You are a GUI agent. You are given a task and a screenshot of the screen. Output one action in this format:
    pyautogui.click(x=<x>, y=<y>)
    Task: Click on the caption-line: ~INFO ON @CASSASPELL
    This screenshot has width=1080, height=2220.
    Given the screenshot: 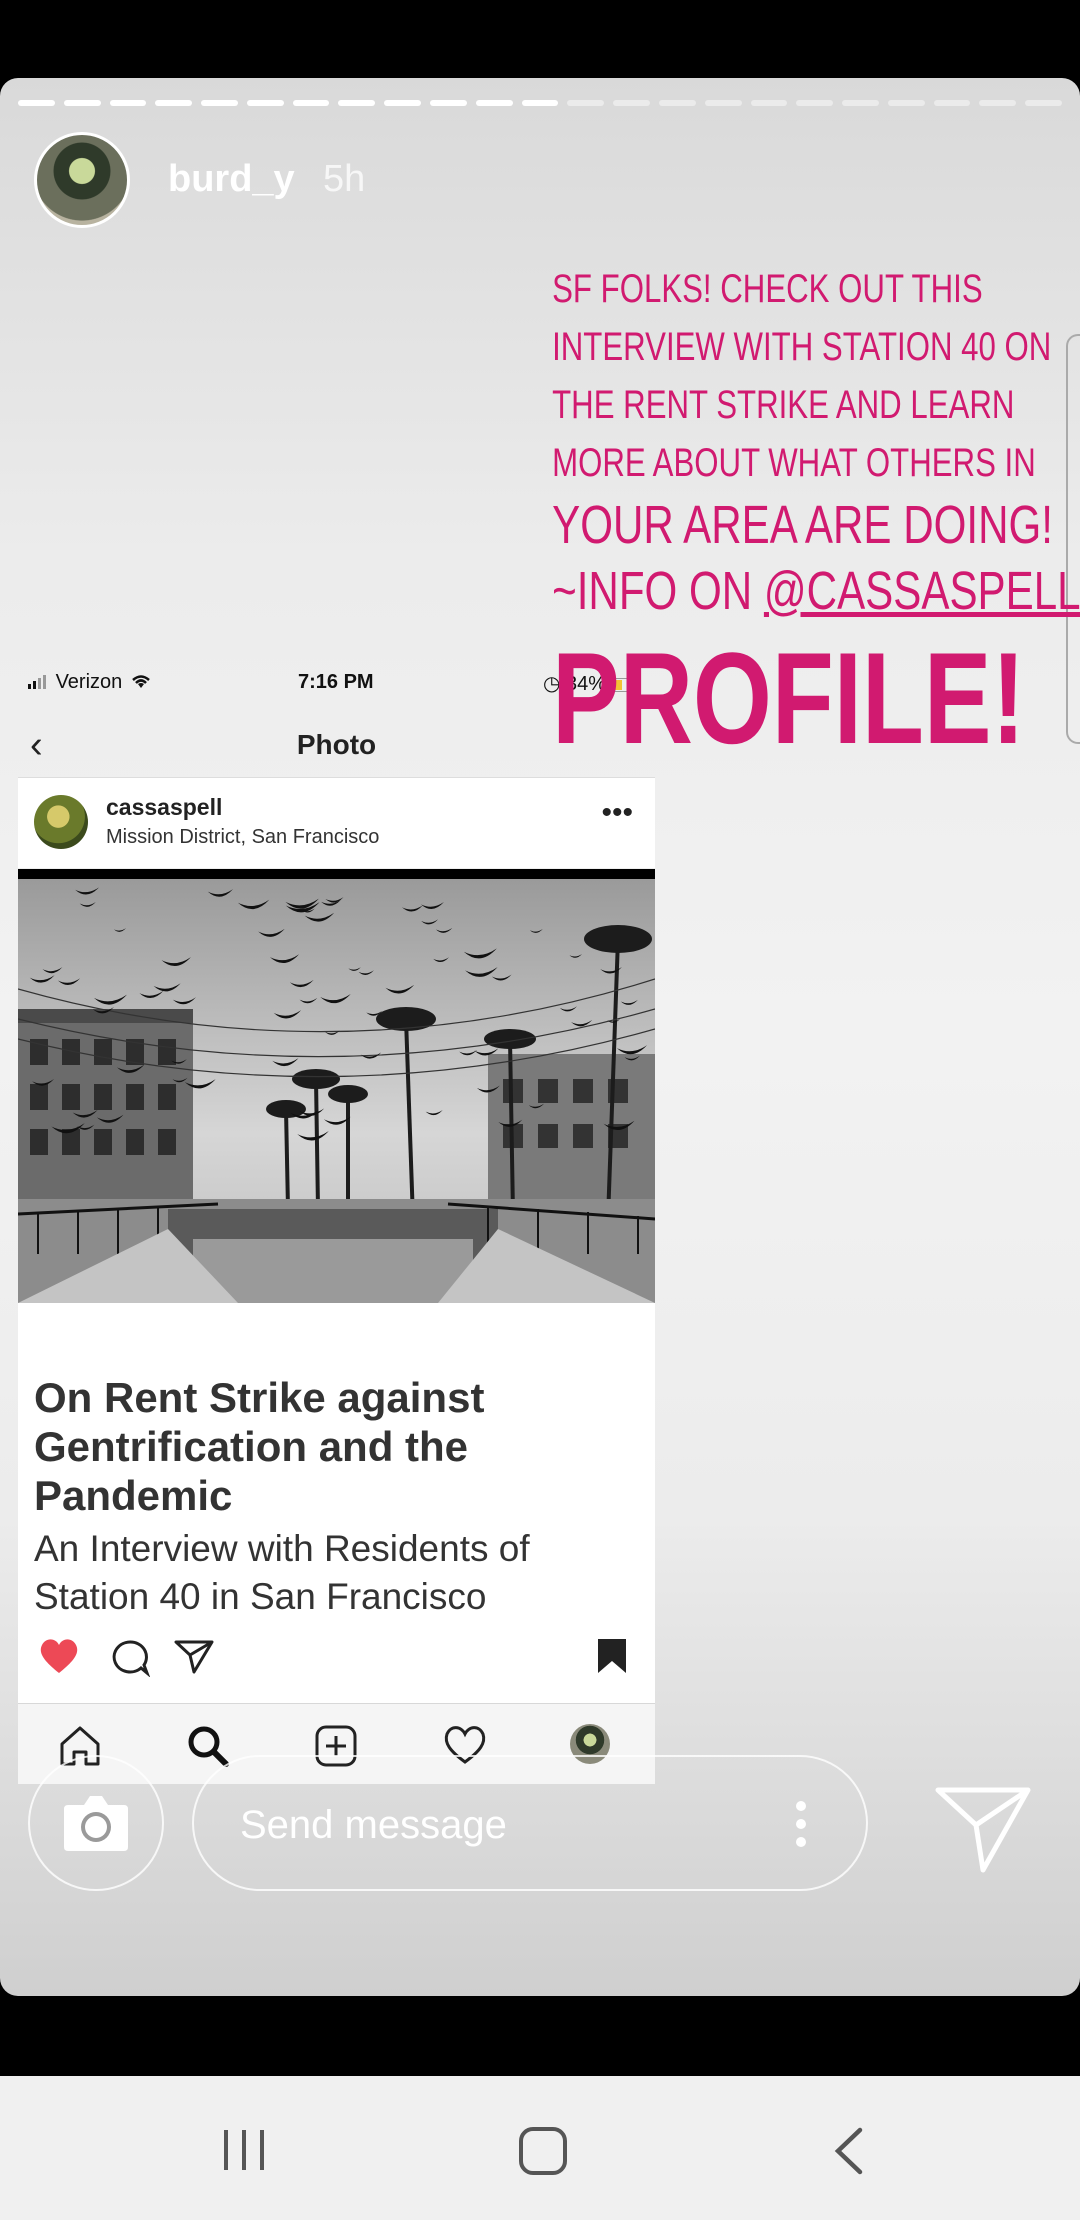 What is the action you would take?
    pyautogui.click(x=816, y=591)
    